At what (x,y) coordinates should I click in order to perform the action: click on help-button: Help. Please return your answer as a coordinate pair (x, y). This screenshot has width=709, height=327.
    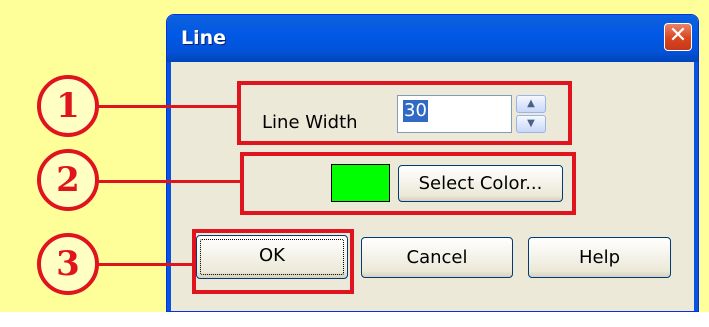
    Looking at the image, I should click on (599, 257).